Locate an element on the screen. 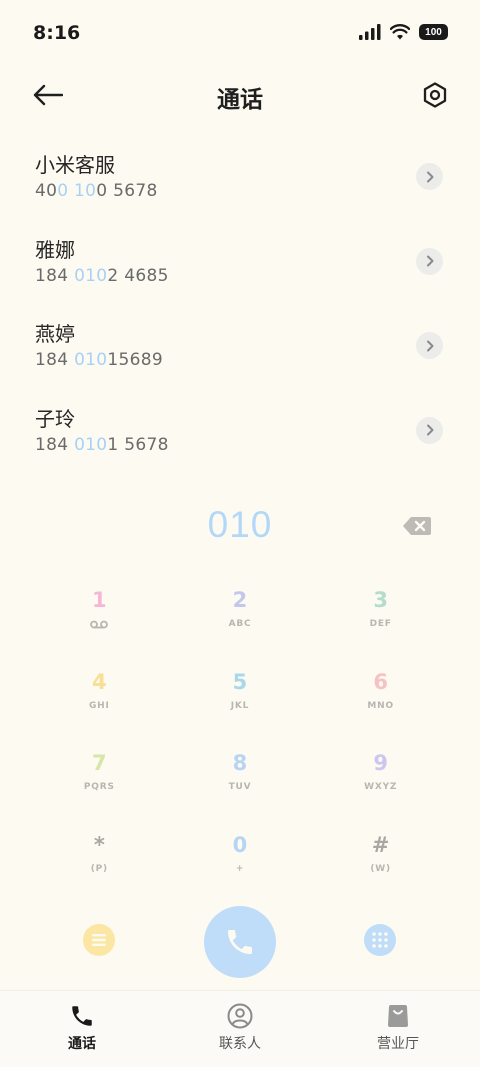  key-letters: ABC is located at coordinates (240, 624).